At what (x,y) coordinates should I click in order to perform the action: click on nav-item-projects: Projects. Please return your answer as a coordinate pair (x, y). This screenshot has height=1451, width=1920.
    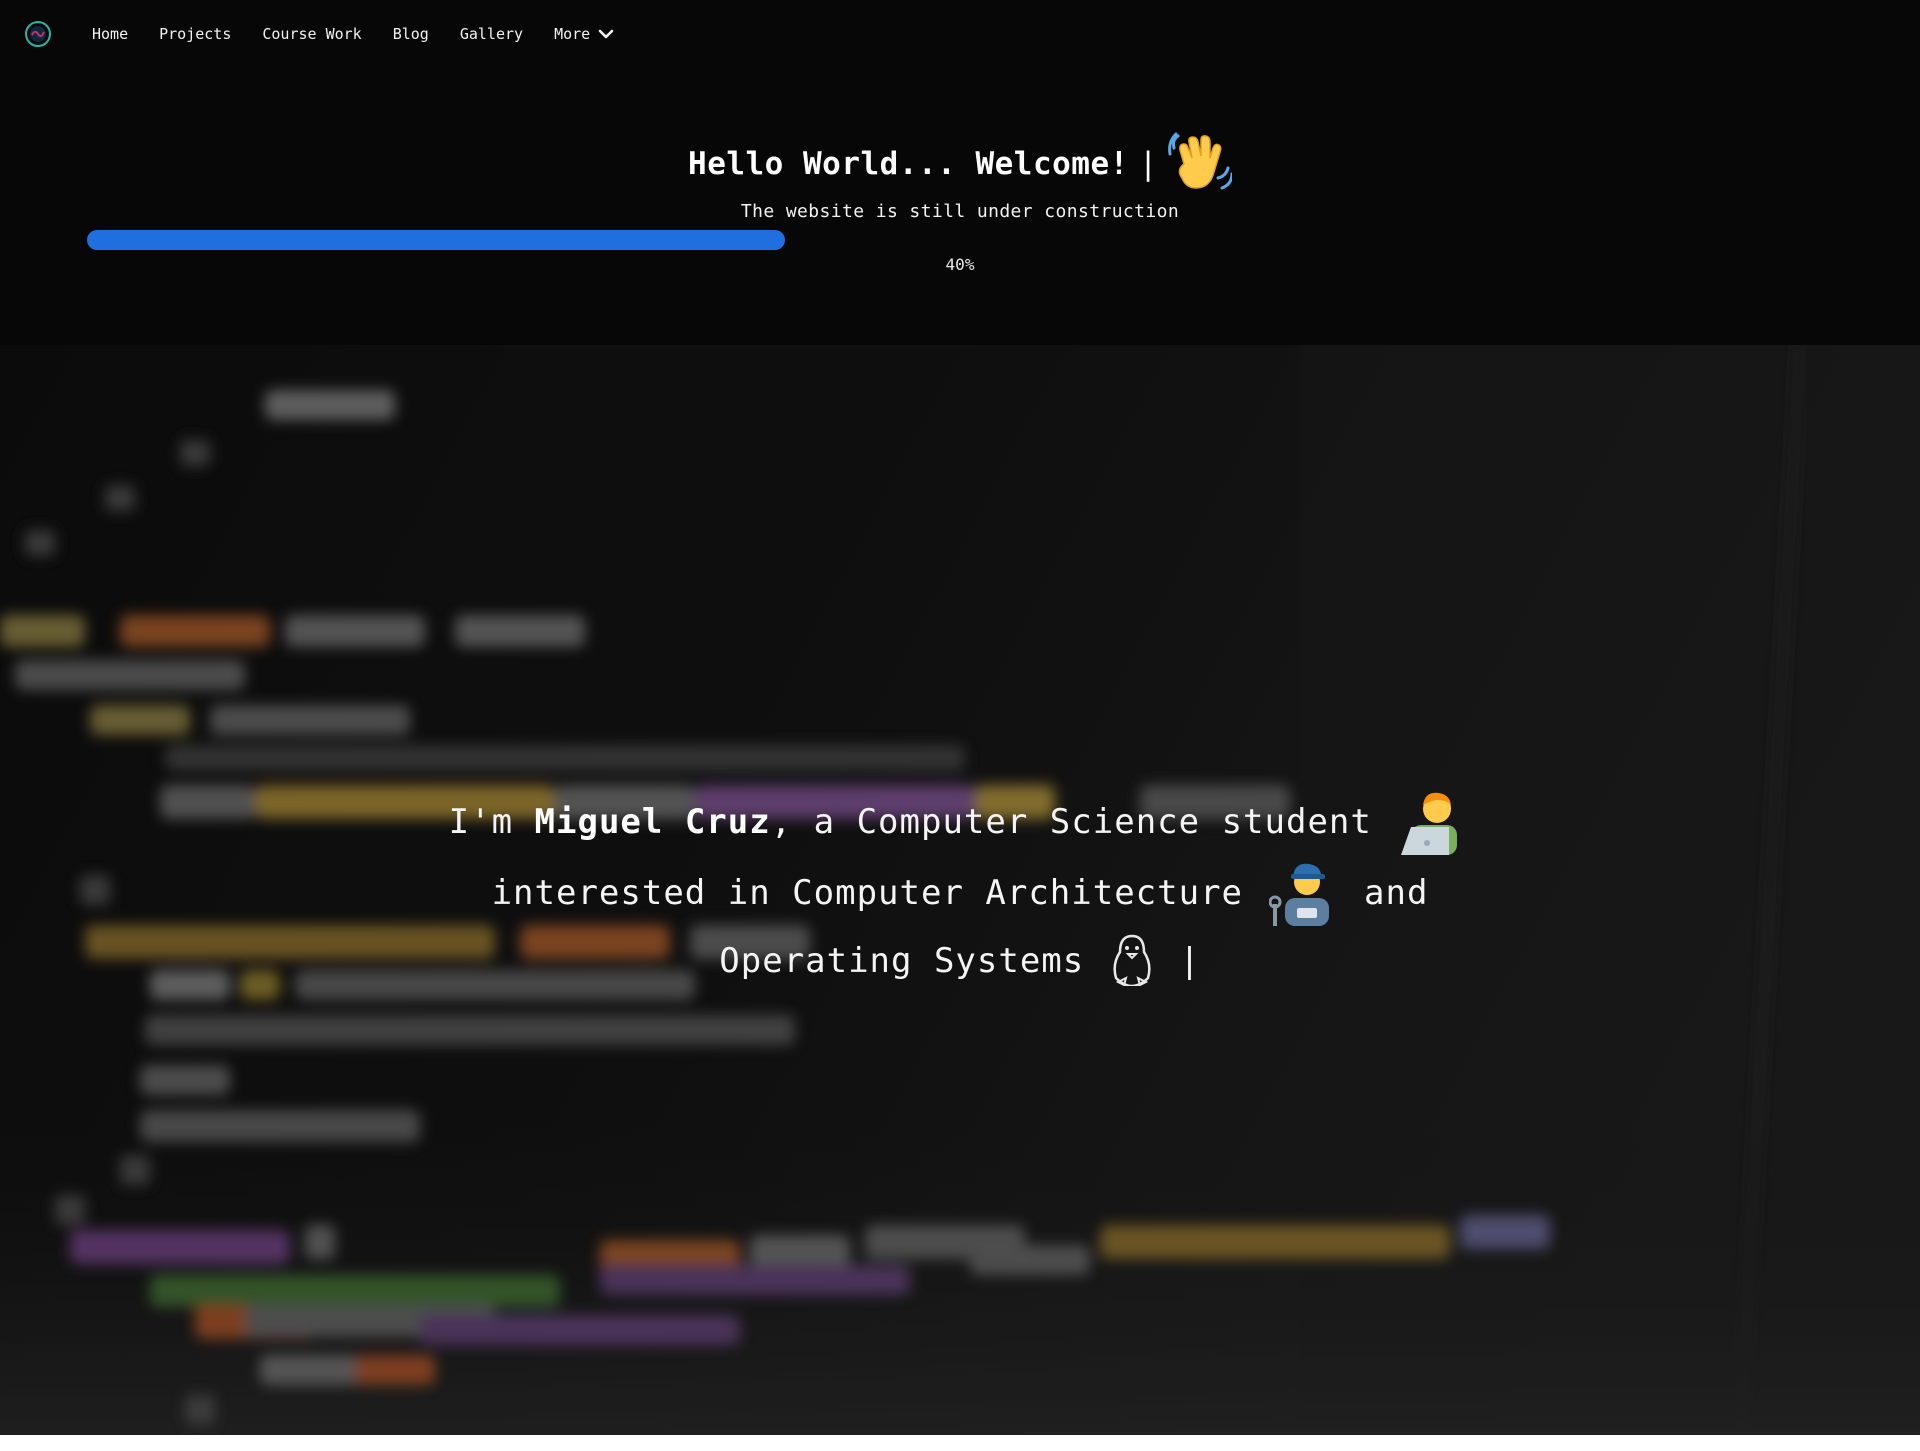
    Looking at the image, I should click on (195, 34).